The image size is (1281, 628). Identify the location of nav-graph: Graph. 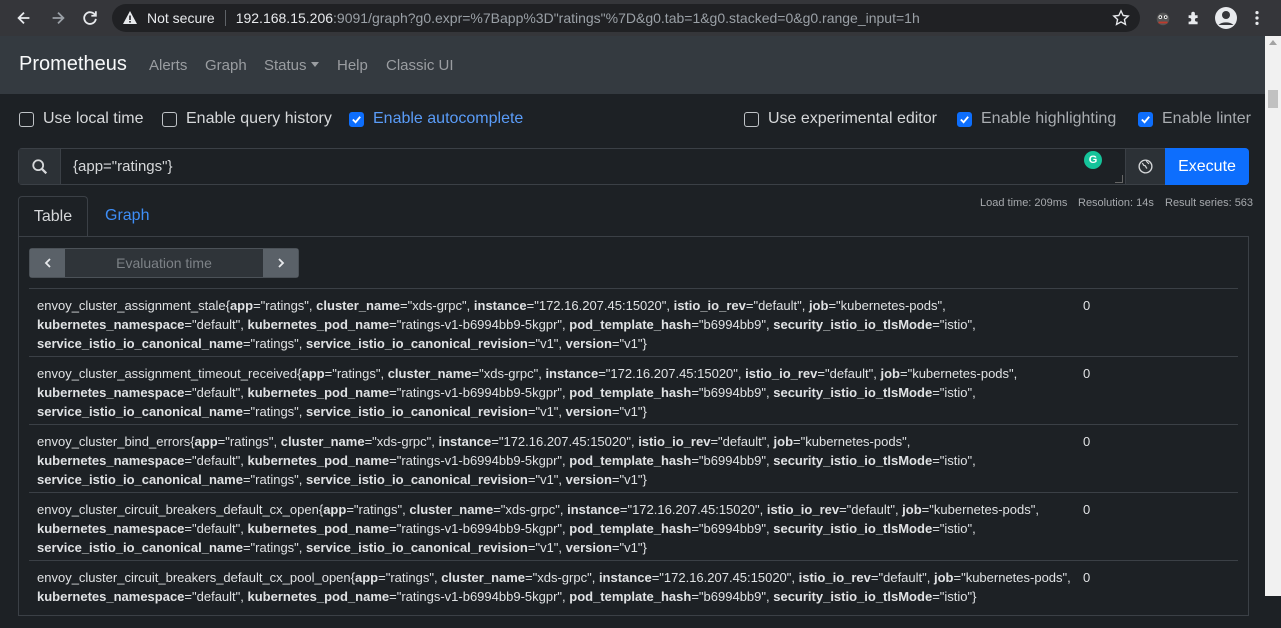
(226, 65).